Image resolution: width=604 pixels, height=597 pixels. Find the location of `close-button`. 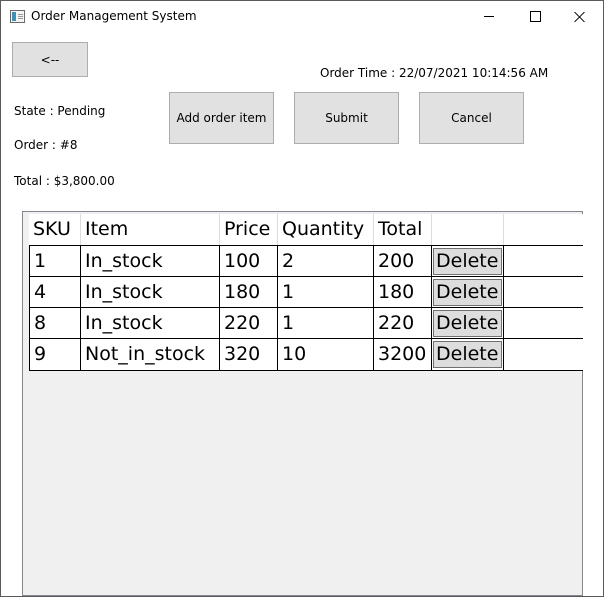

close-button is located at coordinates (580, 16).